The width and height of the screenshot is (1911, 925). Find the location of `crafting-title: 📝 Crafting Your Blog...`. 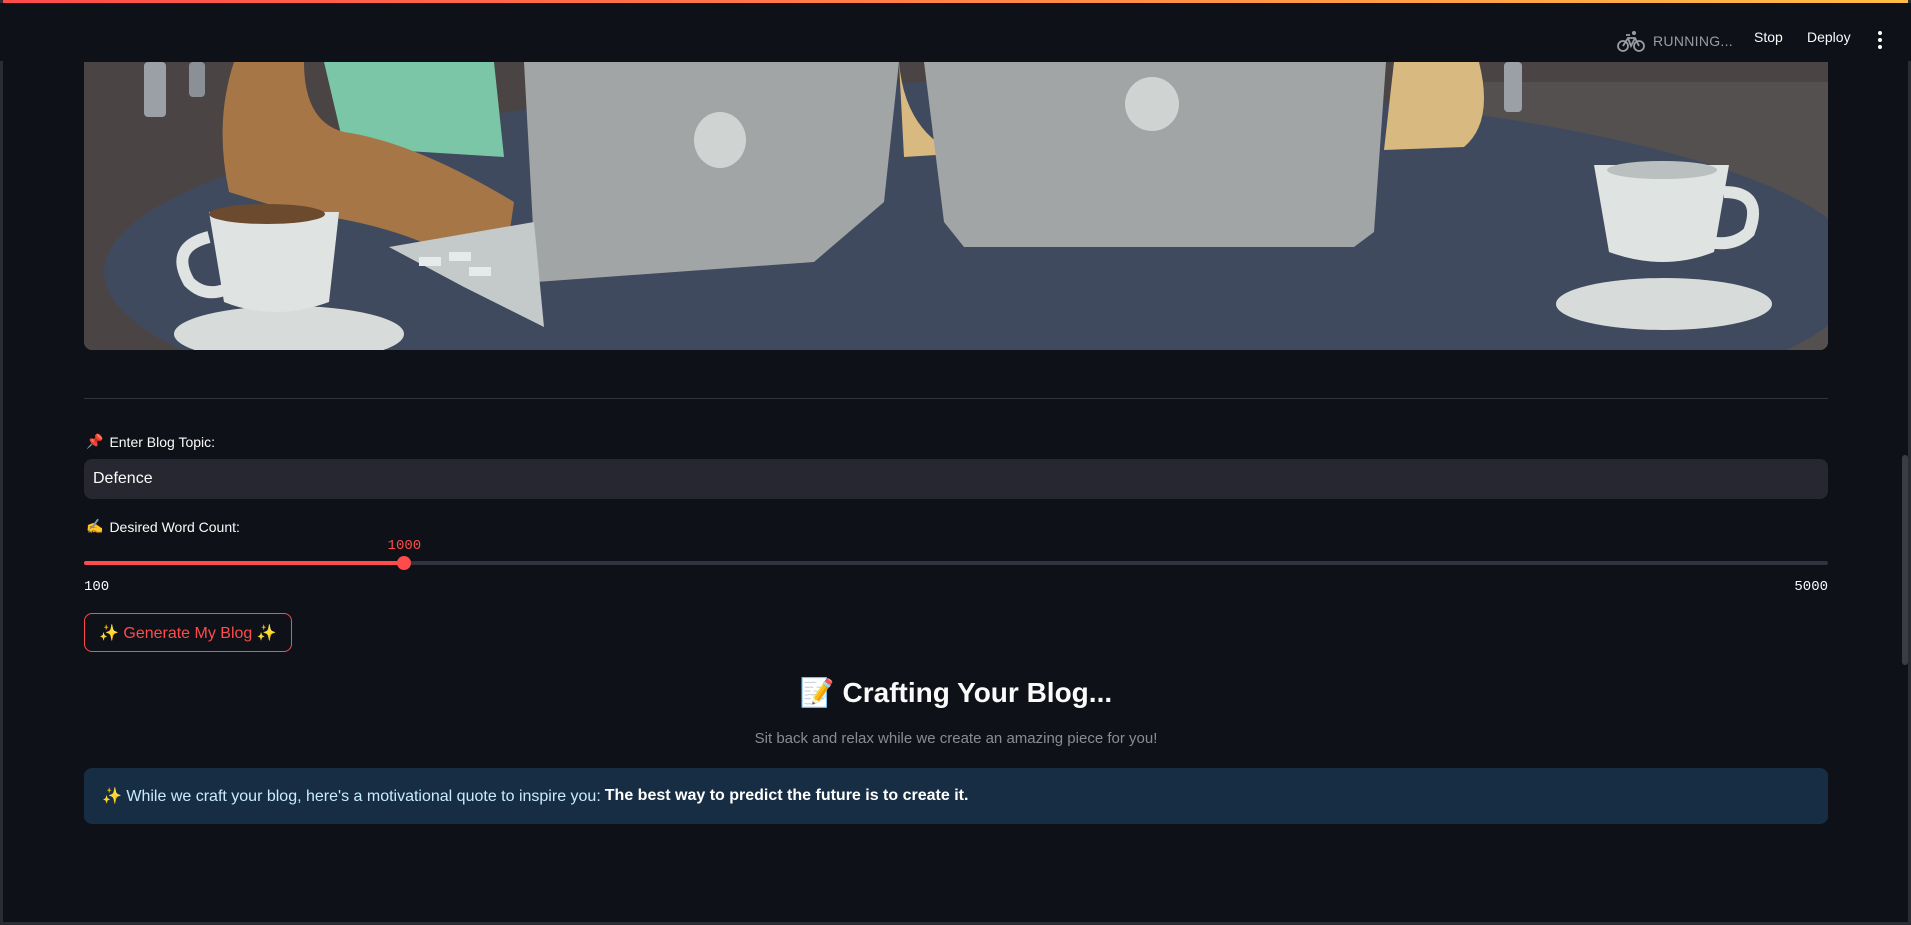

crafting-title: 📝 Crafting Your Blog... is located at coordinates (956, 692).